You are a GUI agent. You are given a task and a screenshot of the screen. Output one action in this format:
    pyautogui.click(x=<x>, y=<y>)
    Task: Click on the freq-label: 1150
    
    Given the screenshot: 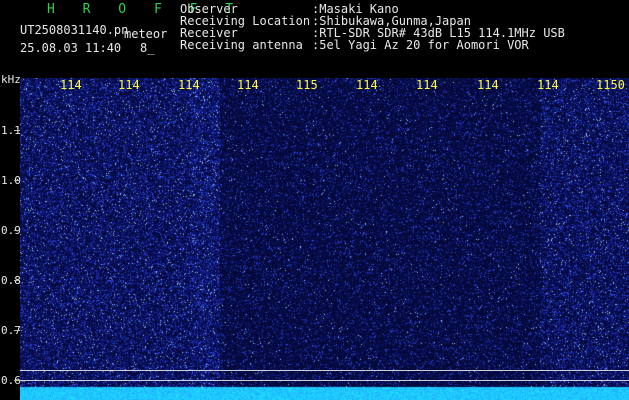 What is the action you would take?
    pyautogui.click(x=610, y=85)
    